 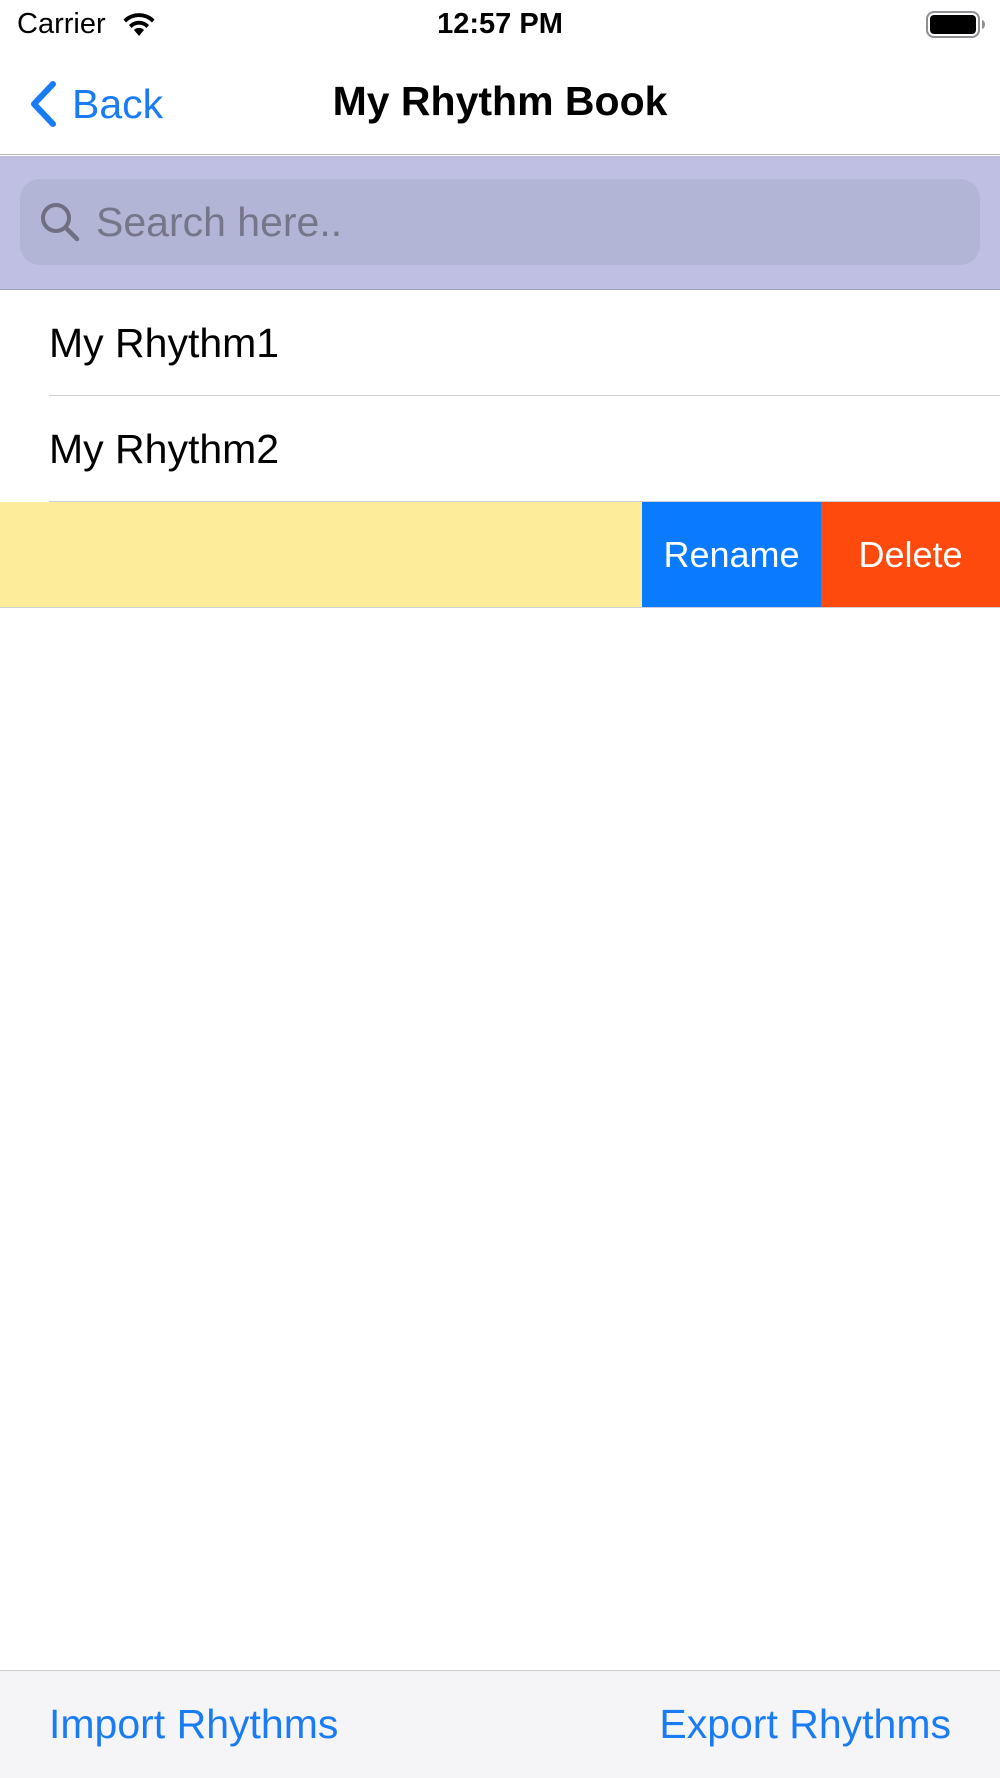 I want to click on search-field, so click(x=500, y=222).